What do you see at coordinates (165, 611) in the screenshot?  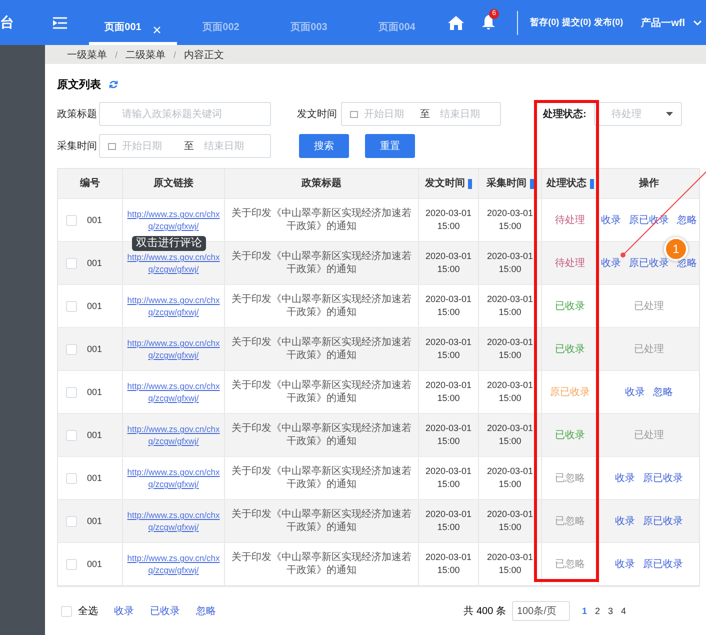 I see `bulk-action-link: 已收录` at bounding box center [165, 611].